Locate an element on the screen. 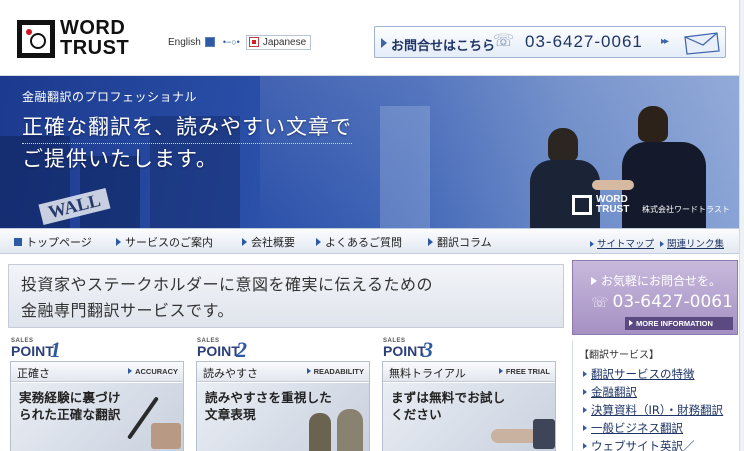  service-link-website: ウェブサイト英訳／ is located at coordinates (639, 444).